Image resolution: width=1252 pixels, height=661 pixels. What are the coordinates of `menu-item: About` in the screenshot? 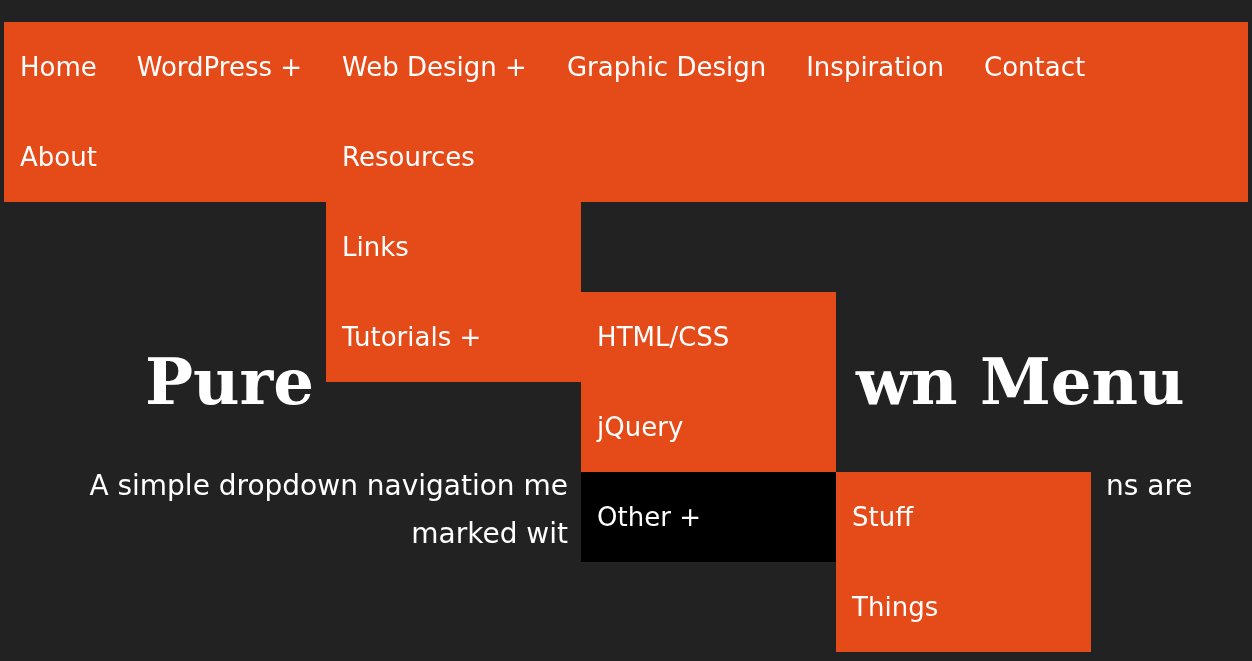 It's located at (62, 157).